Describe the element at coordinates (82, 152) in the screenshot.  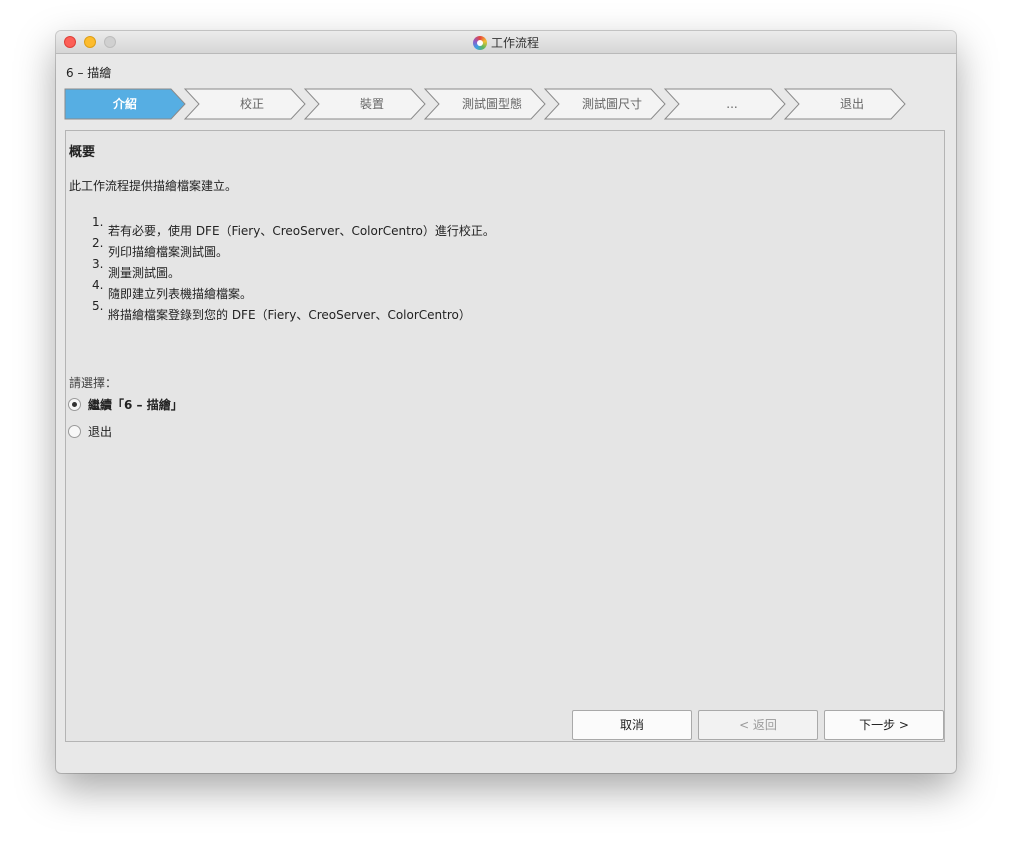
I see `overview-heading: 概要` at that location.